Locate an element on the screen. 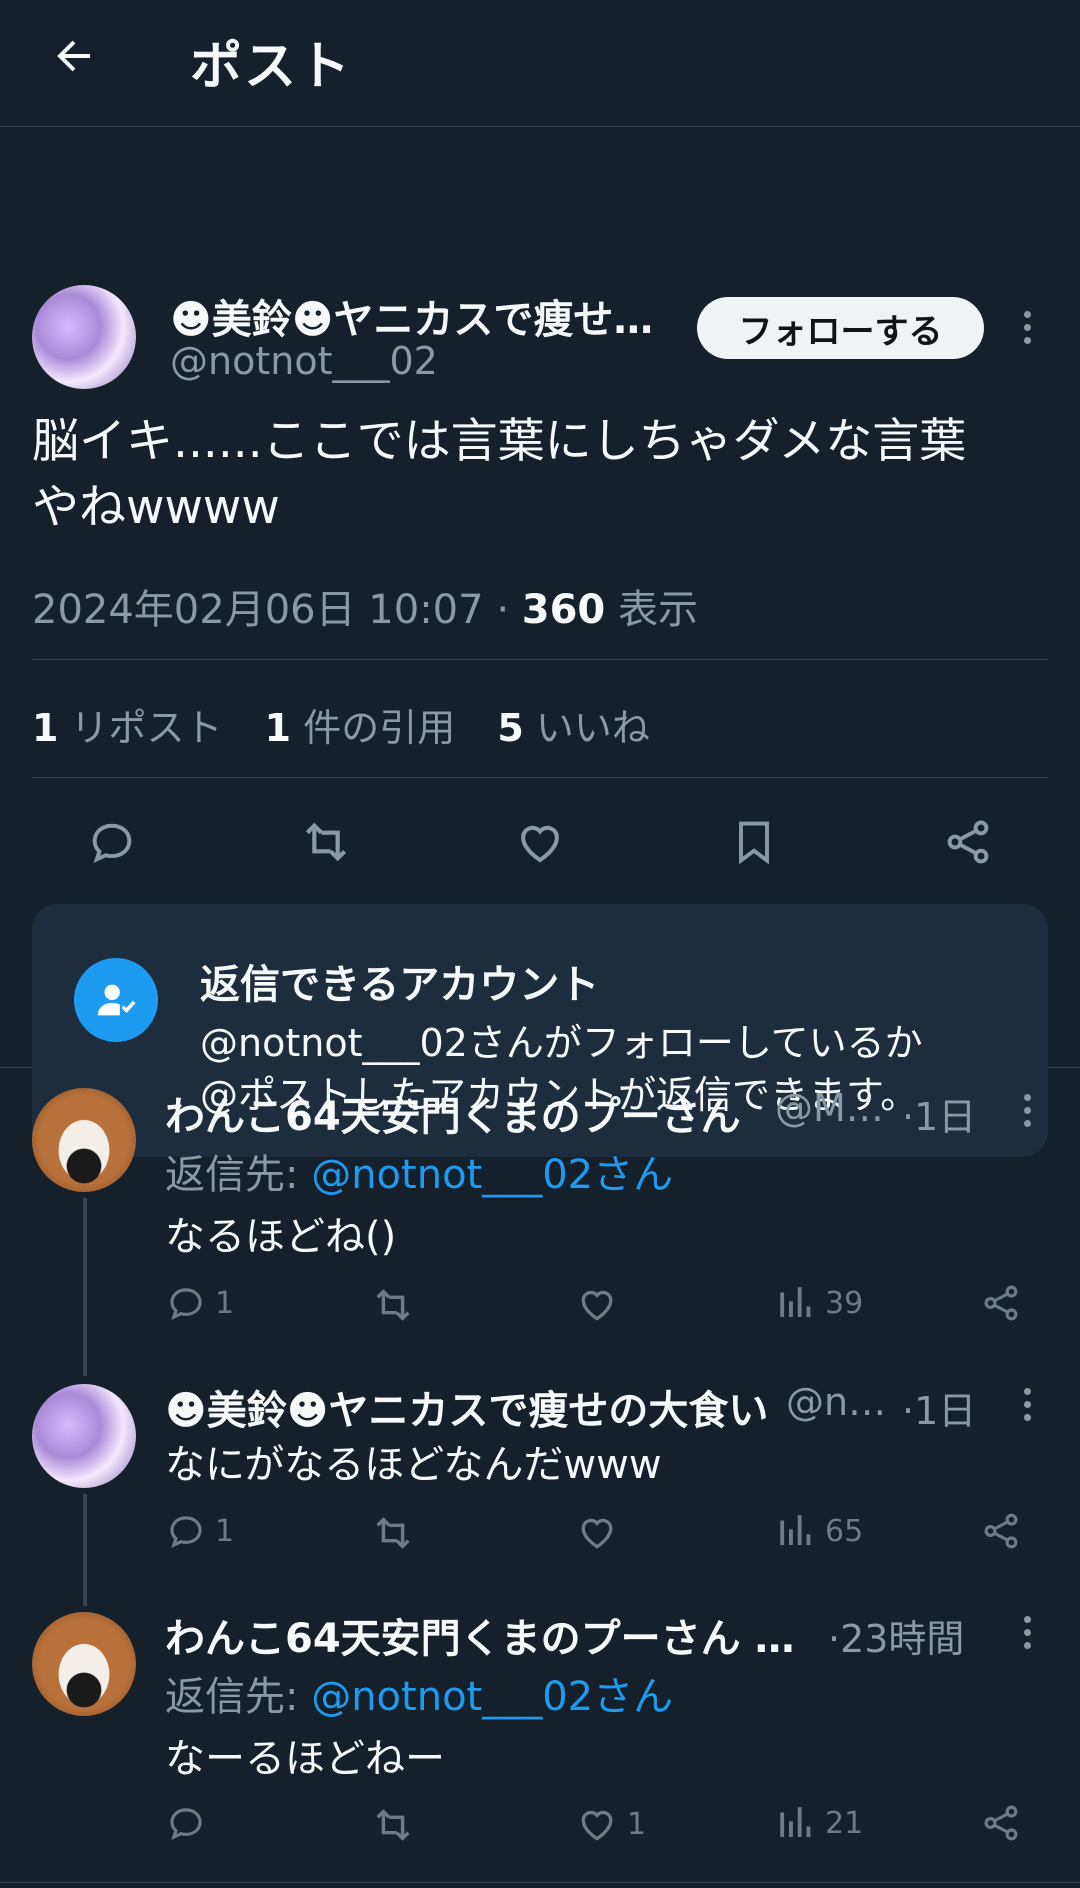  reply-action-bar: 1 21 is located at coordinates (595, 1825).